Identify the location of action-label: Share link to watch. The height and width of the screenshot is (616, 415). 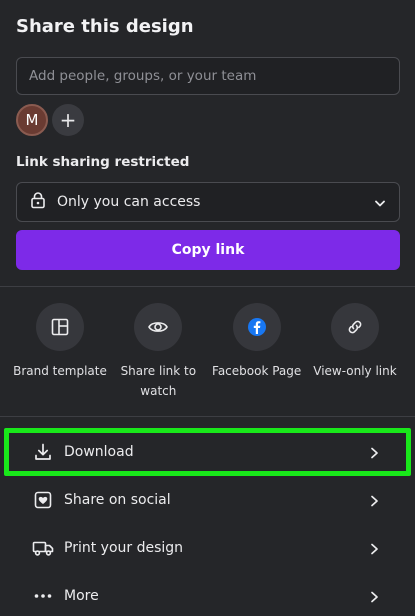
(158, 381).